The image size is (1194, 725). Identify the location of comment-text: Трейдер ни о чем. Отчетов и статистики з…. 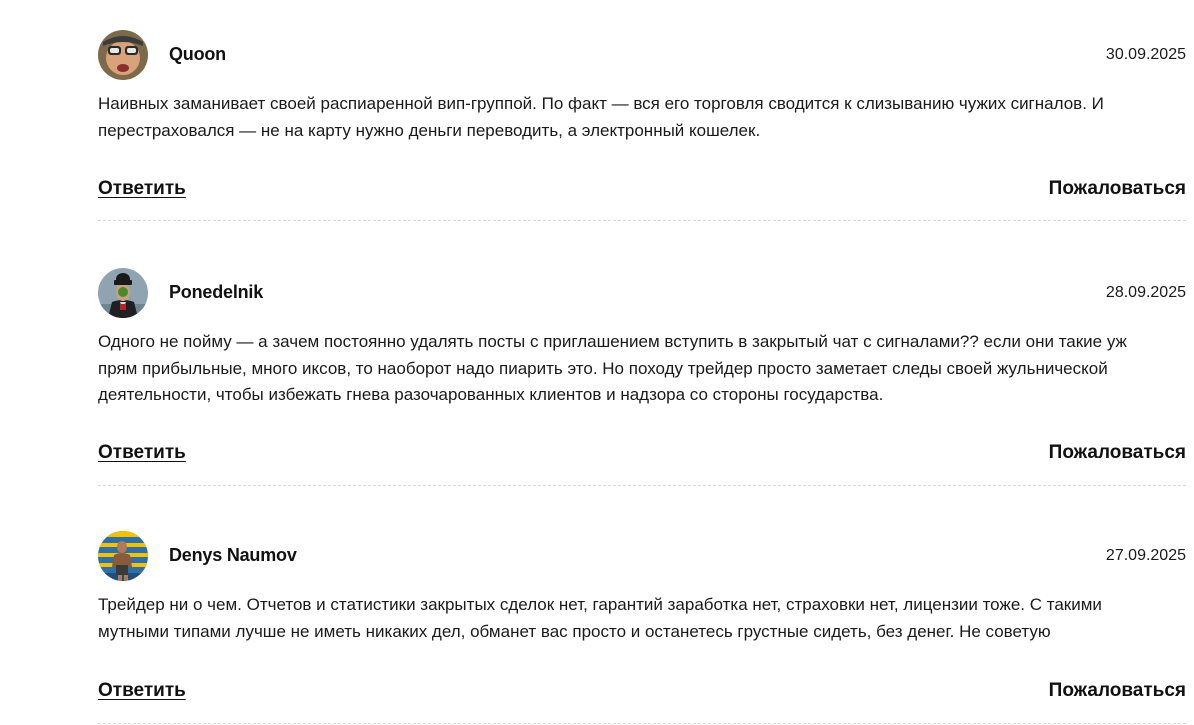
(600, 618).